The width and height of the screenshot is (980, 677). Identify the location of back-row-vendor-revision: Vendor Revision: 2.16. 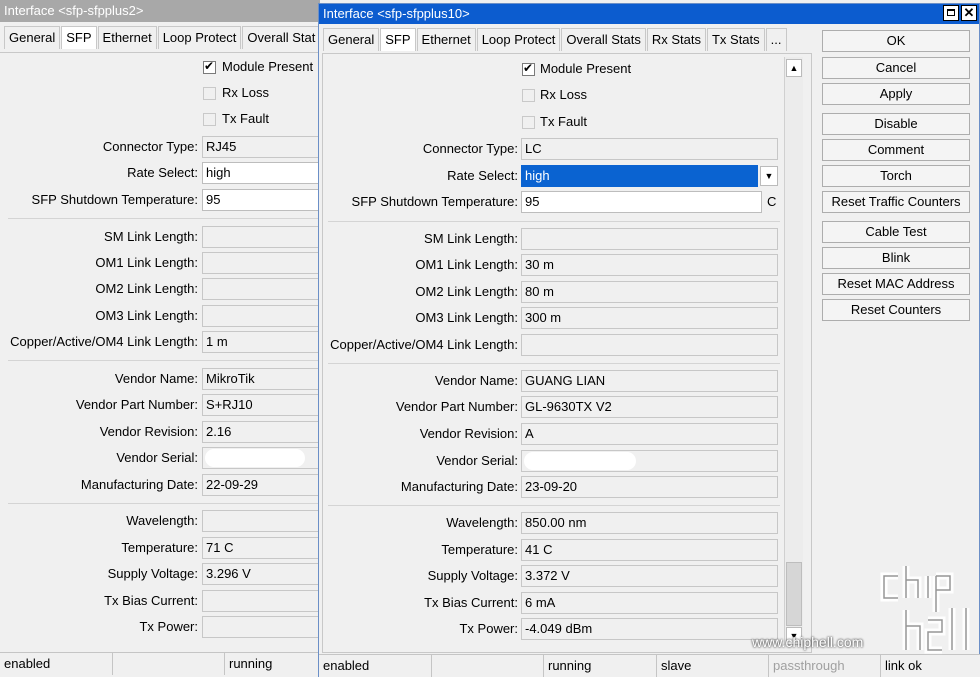
(160, 432).